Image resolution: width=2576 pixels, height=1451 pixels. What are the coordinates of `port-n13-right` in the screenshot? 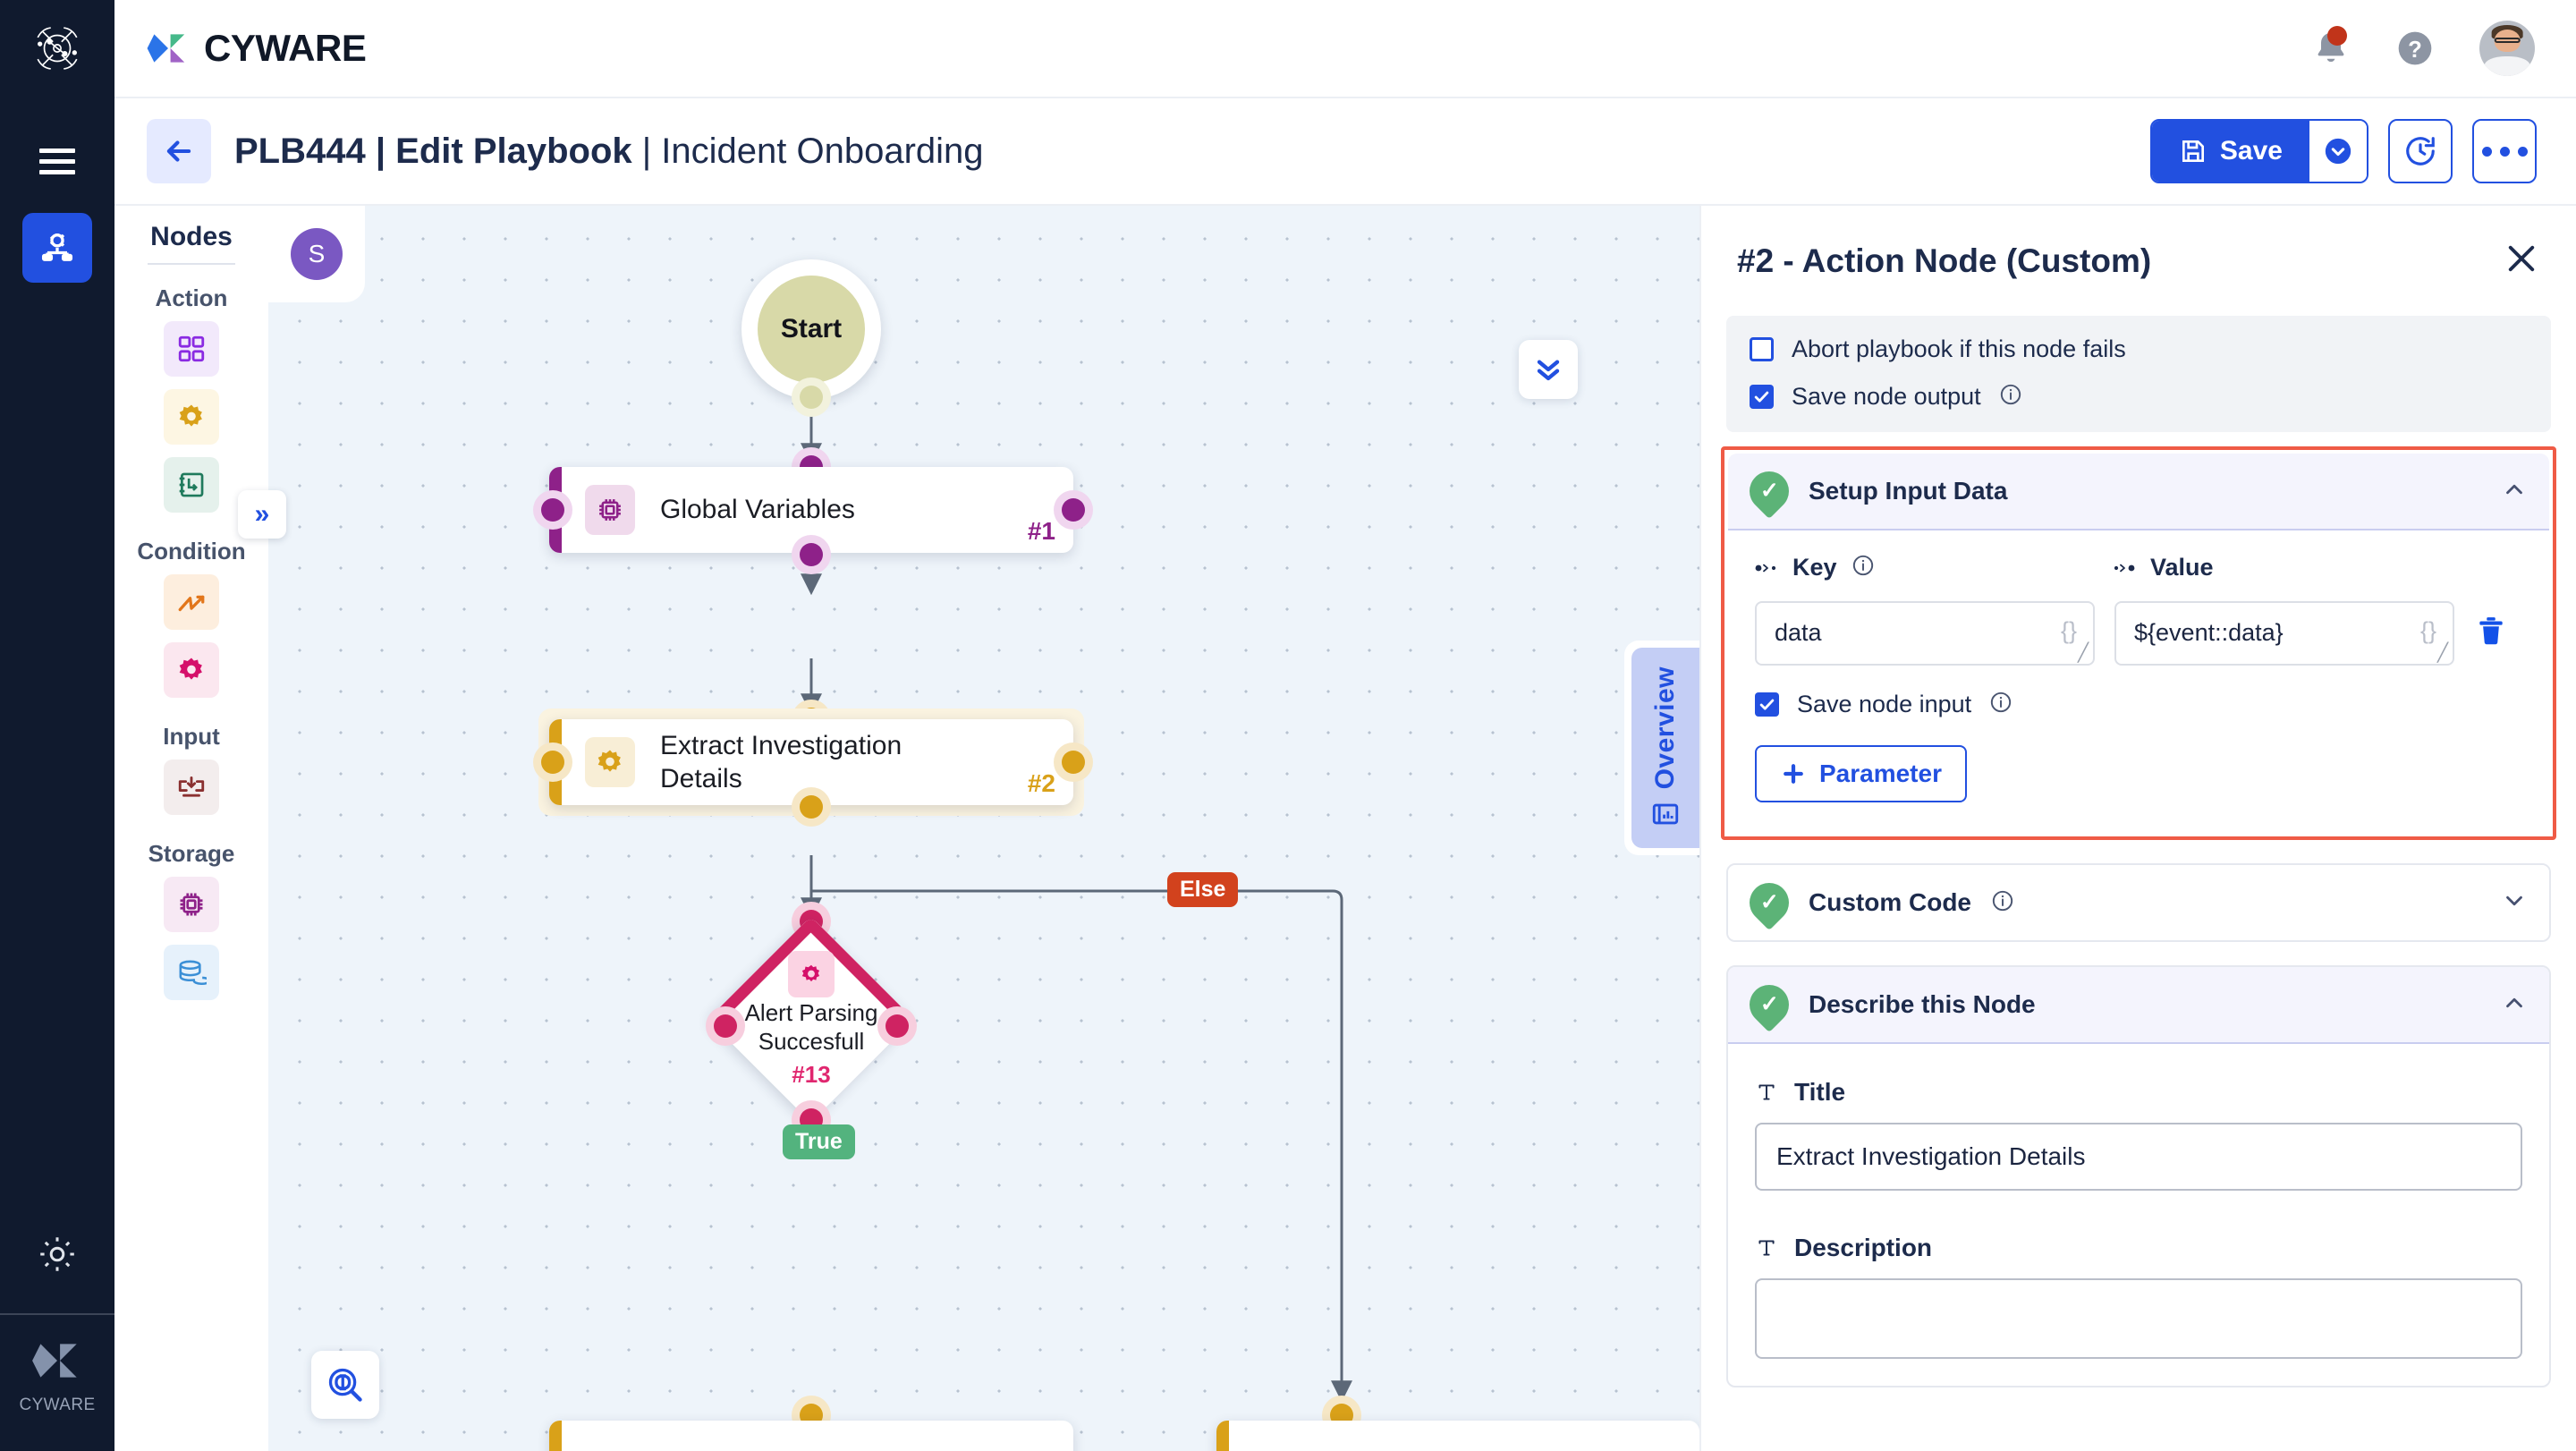 It's located at (897, 1026).